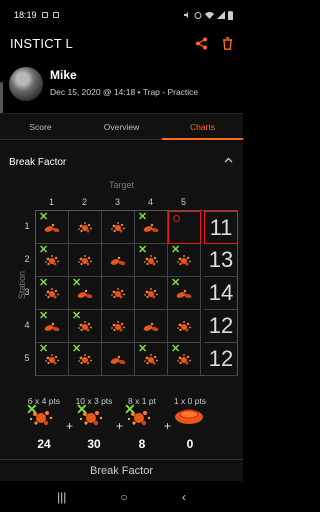 This screenshot has height=512, width=320. Describe the element at coordinates (190, 444) in the screenshot. I see `legend-value: 0` at that location.